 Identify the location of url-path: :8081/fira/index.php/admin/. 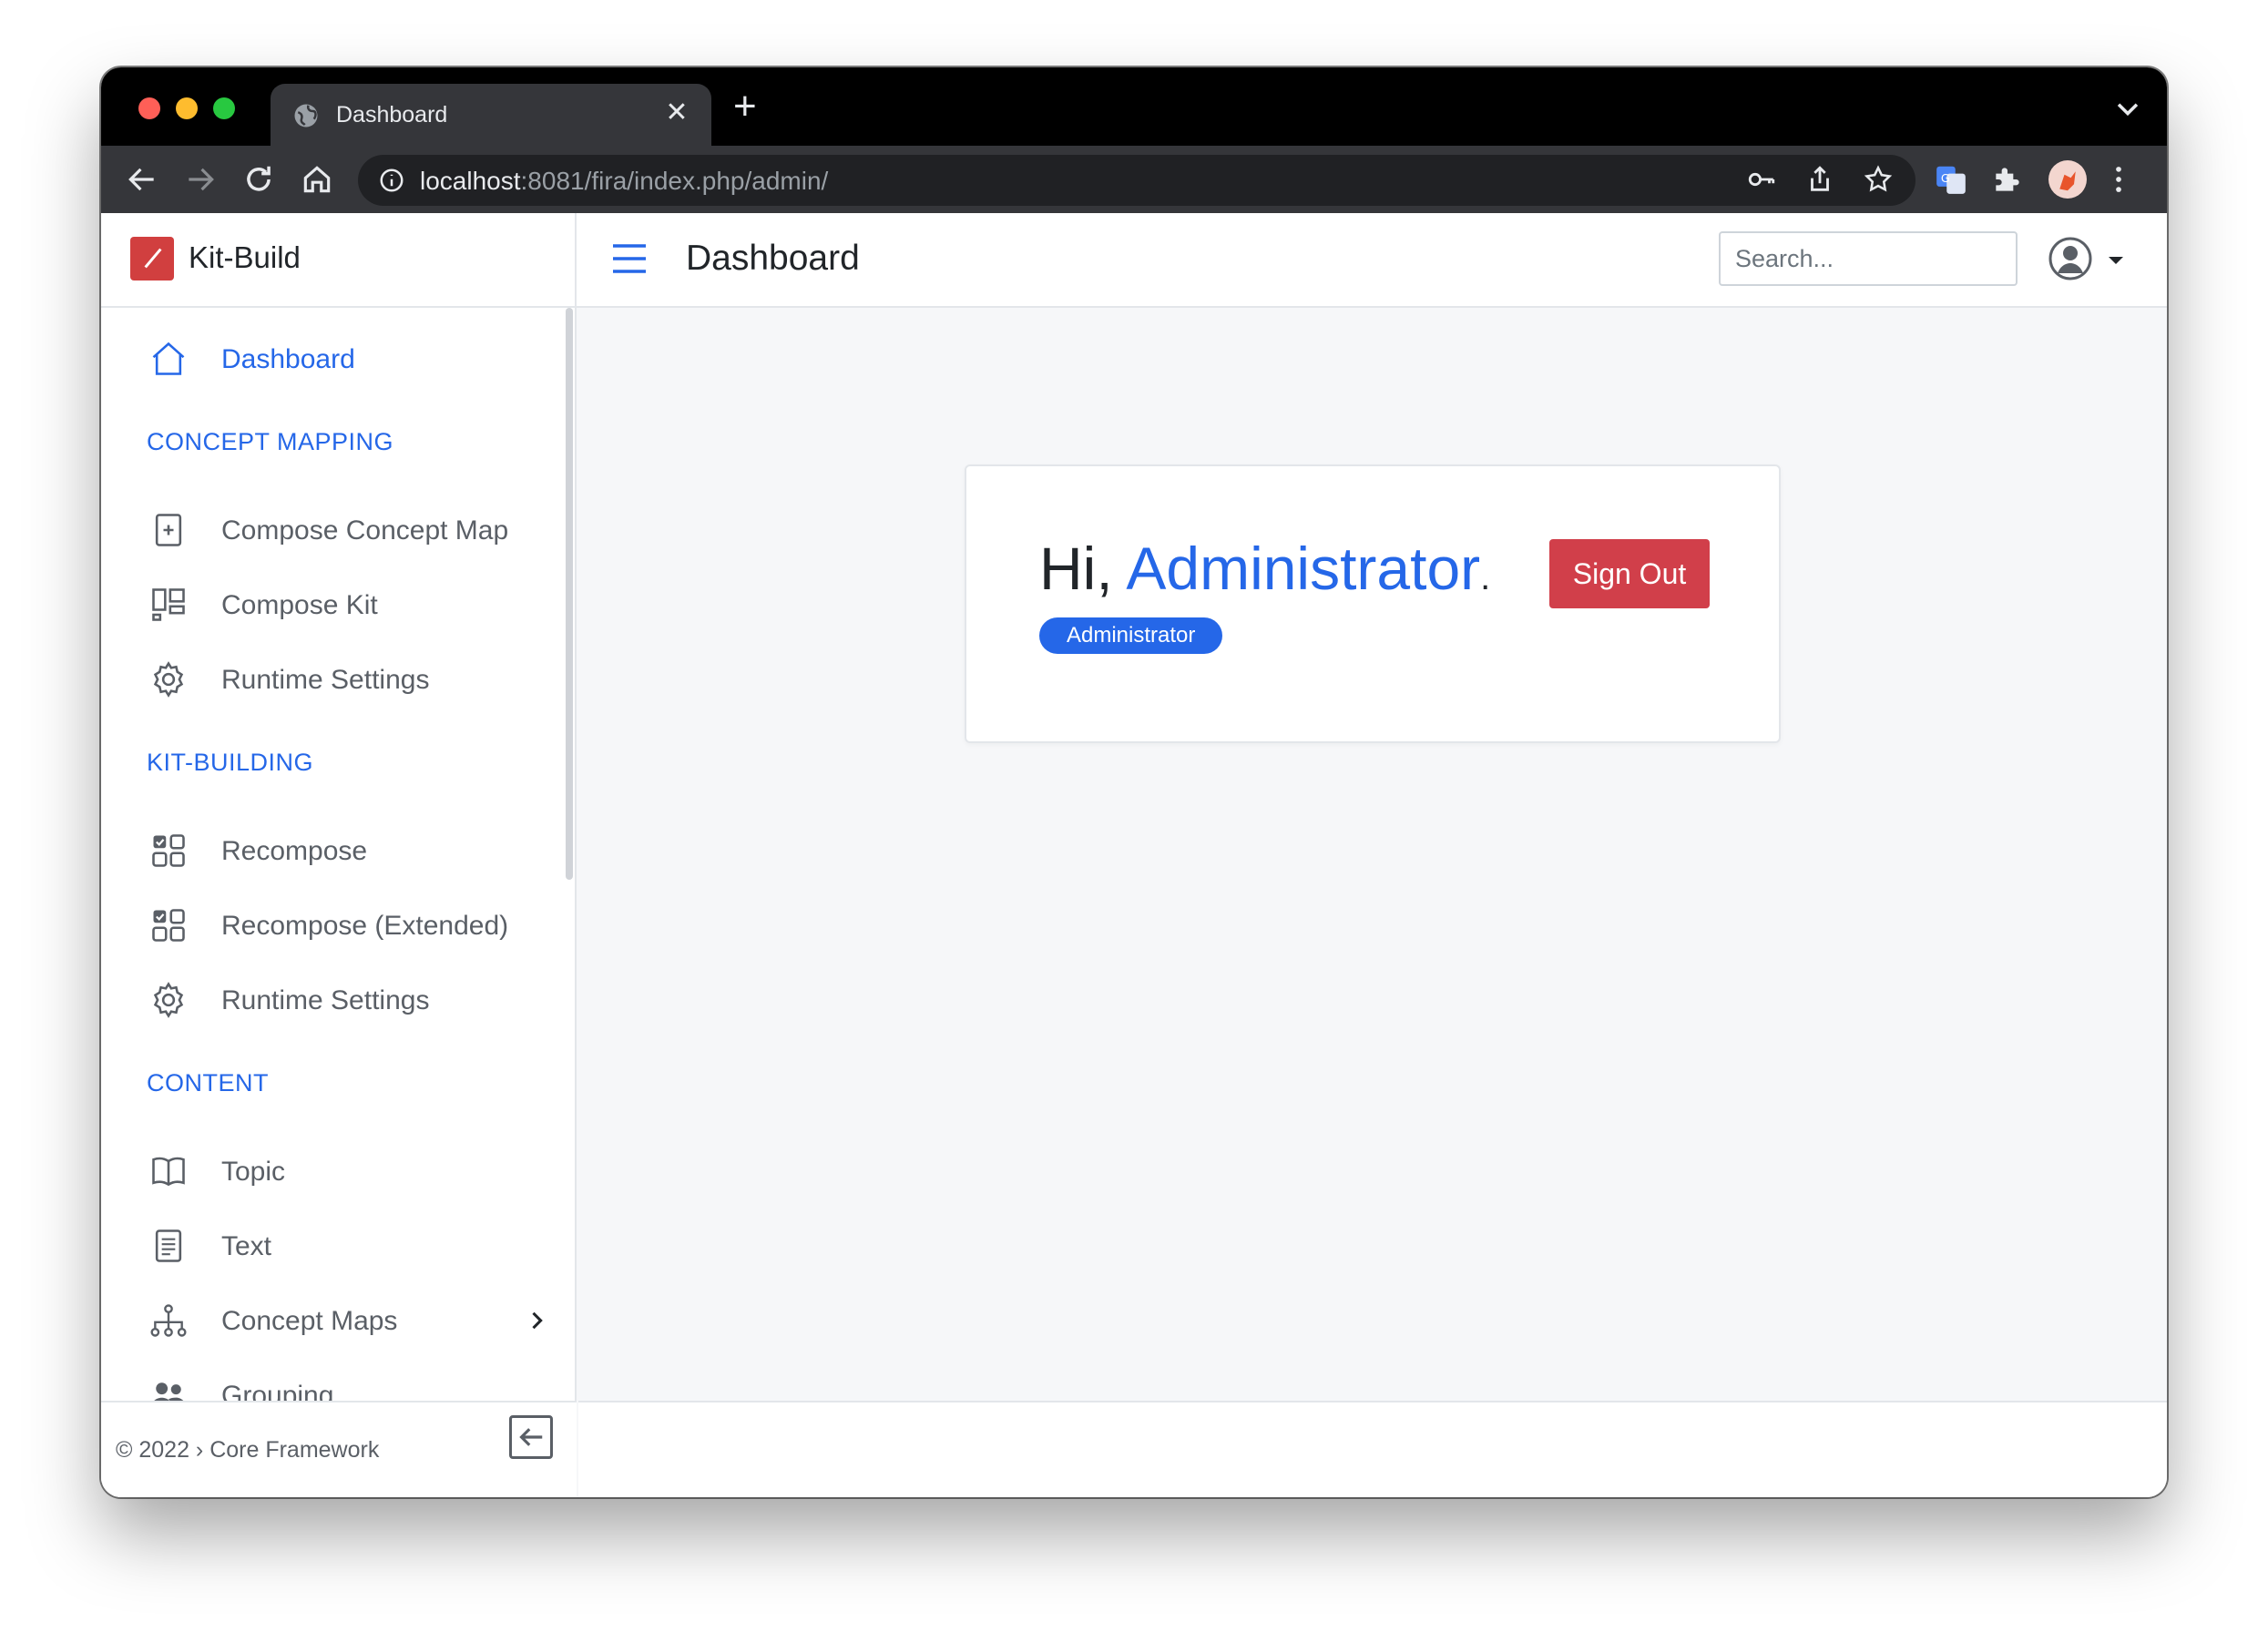
(674, 181).